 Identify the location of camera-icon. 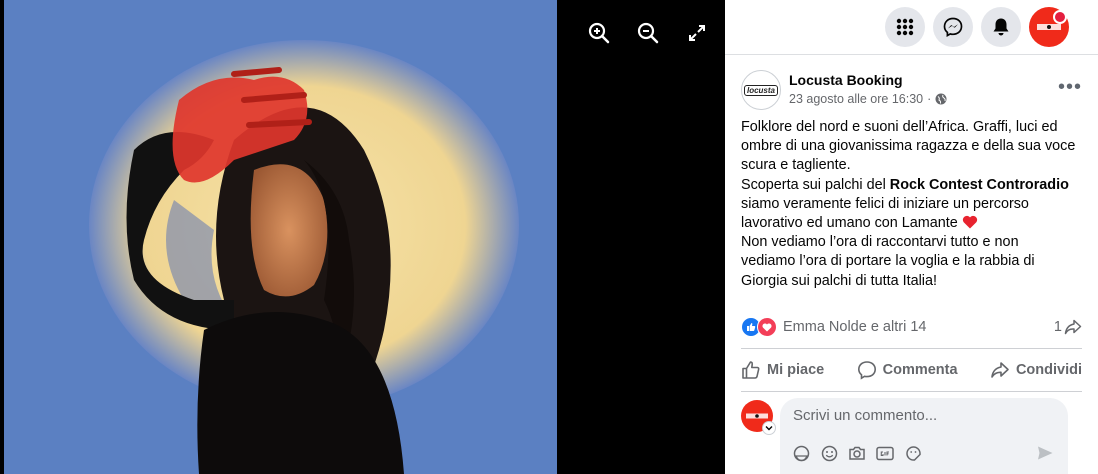
(857, 453).